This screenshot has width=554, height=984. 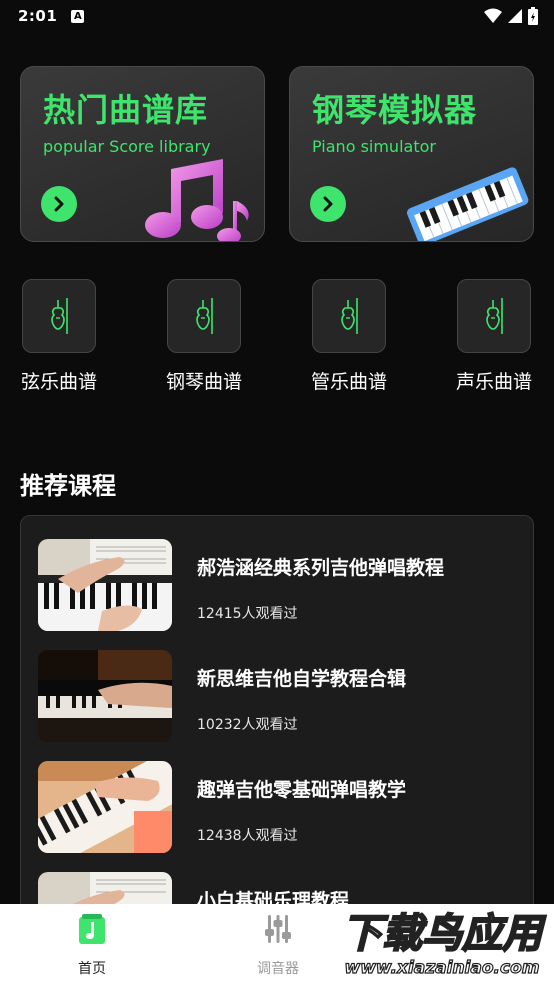 I want to click on category-piano: 钢琴曲谱, so click(x=204, y=336).